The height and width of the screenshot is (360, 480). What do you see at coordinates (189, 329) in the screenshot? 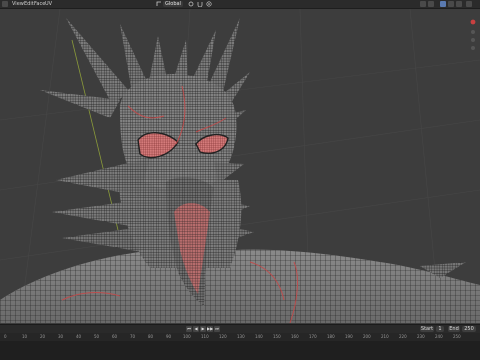
I see `jump-start-icon: ⏮` at bounding box center [189, 329].